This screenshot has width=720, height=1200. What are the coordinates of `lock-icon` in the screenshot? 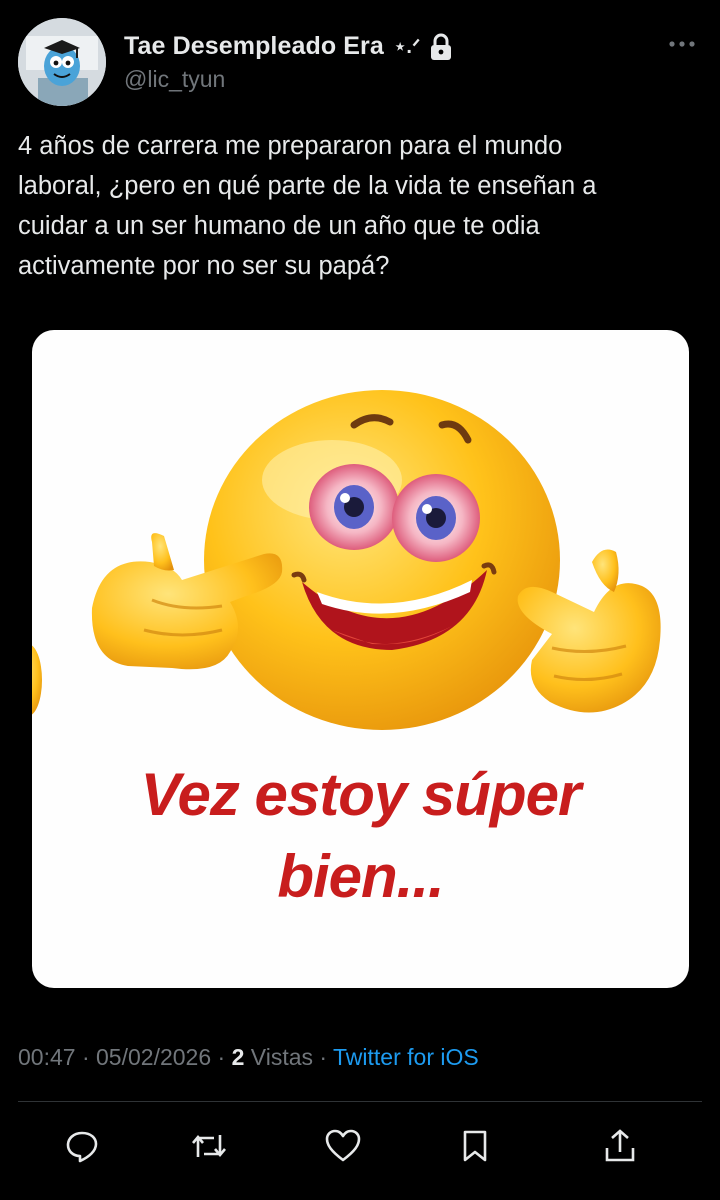 It's located at (441, 47).